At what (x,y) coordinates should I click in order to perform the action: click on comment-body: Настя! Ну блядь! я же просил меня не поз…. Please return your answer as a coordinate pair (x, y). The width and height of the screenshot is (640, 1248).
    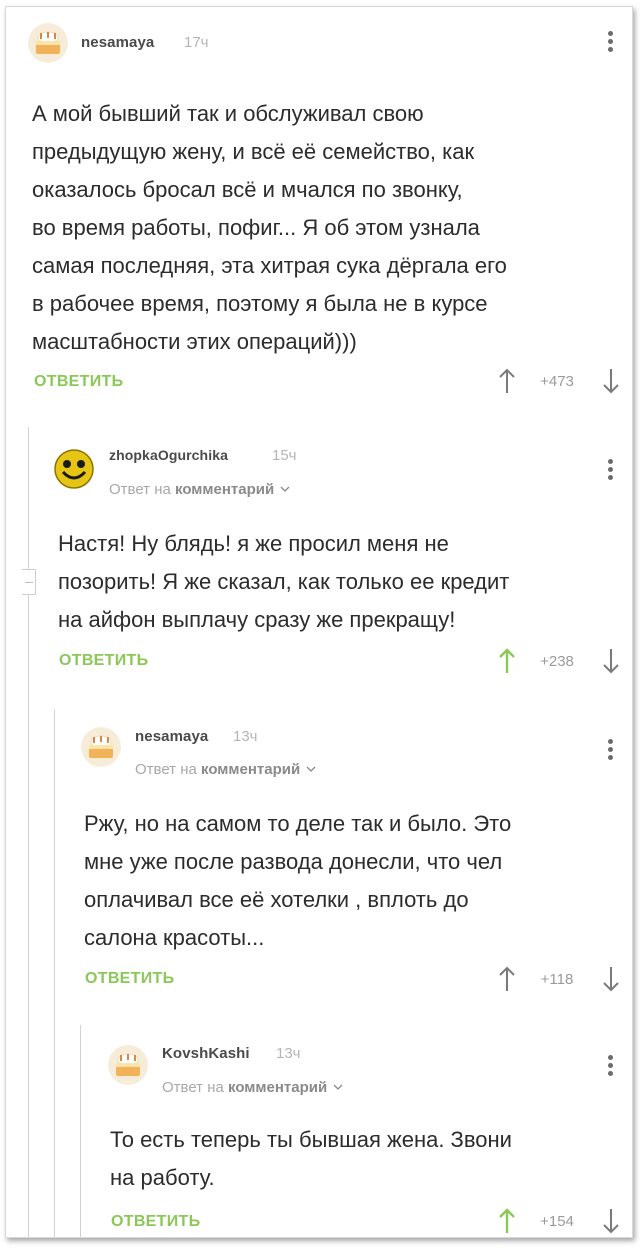
    Looking at the image, I should click on (284, 581).